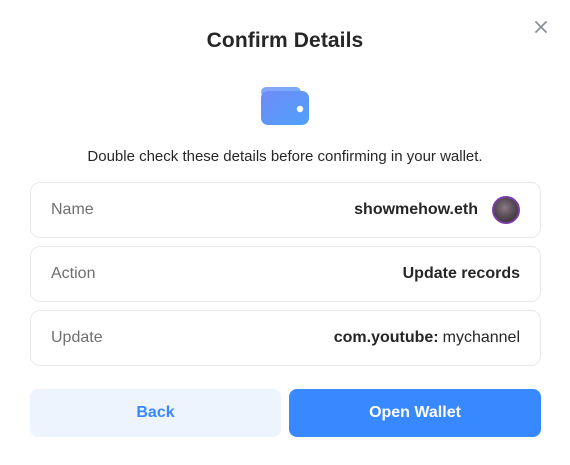  Describe the element at coordinates (415, 413) in the screenshot. I see `open-wallet-button: Open Wallet` at that location.